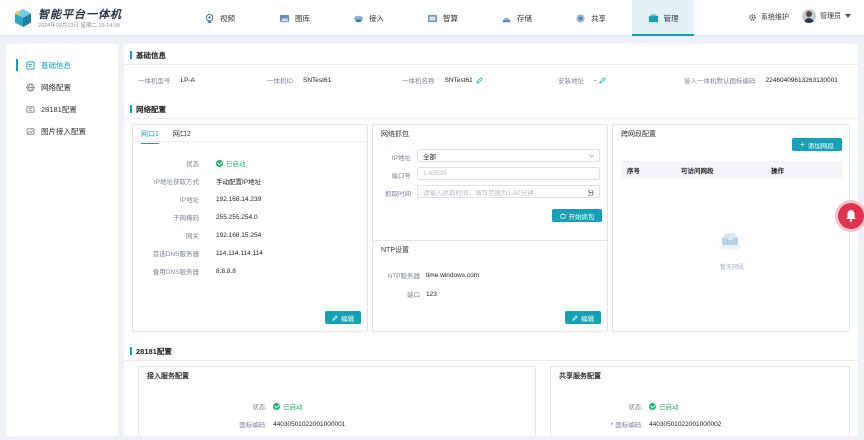  Describe the element at coordinates (294, 18) in the screenshot. I see `nav-gallery: 图库` at that location.